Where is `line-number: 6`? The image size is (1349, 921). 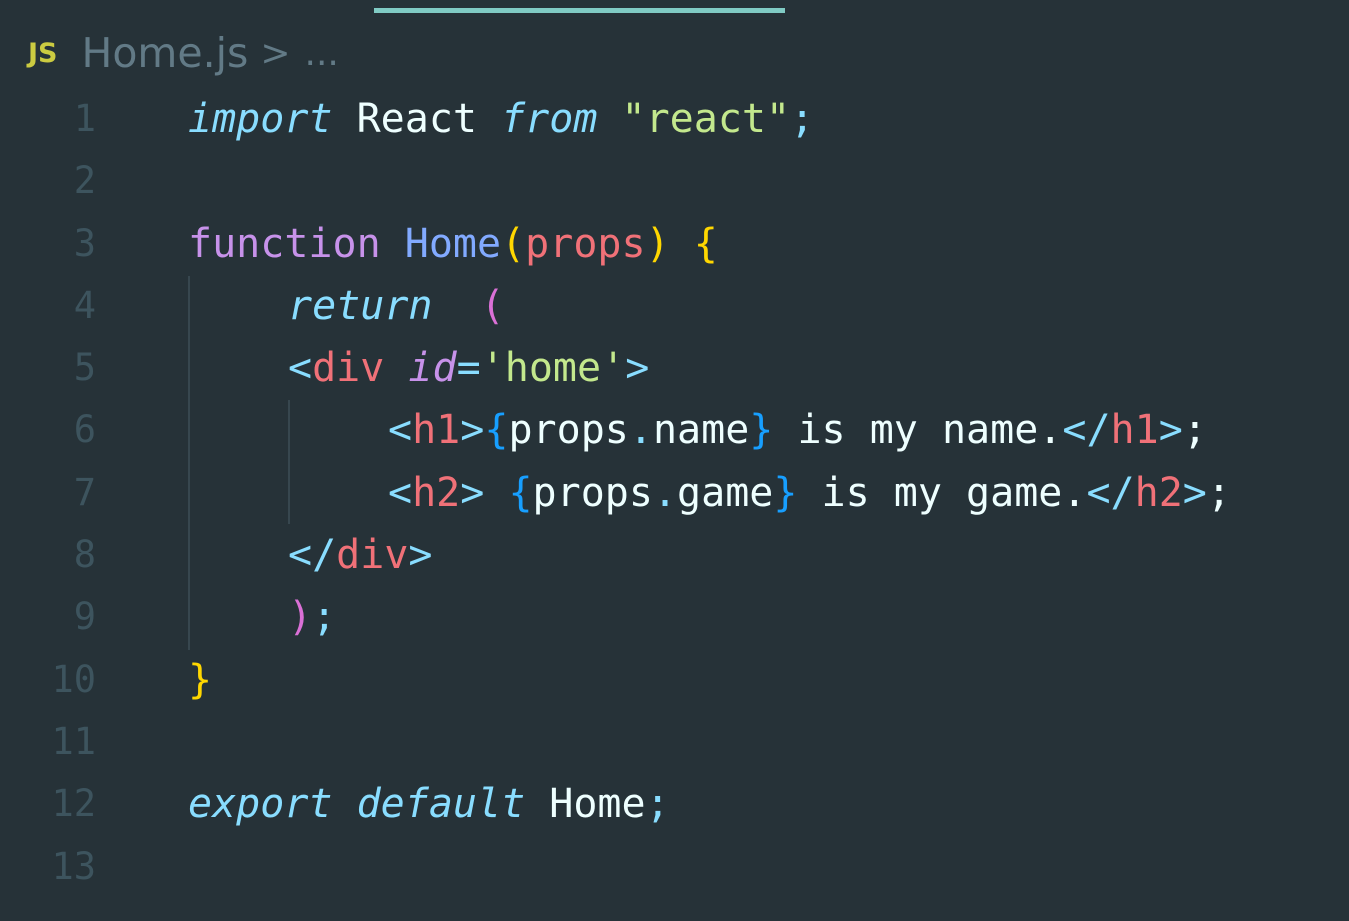 line-number: 6 is located at coordinates (84, 430).